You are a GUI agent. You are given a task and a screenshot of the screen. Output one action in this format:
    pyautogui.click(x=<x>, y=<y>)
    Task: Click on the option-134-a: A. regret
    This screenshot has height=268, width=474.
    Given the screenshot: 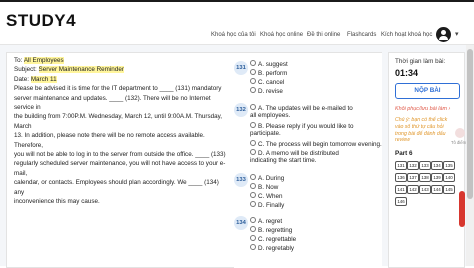 What is the action you would take?
    pyautogui.click(x=266, y=221)
    